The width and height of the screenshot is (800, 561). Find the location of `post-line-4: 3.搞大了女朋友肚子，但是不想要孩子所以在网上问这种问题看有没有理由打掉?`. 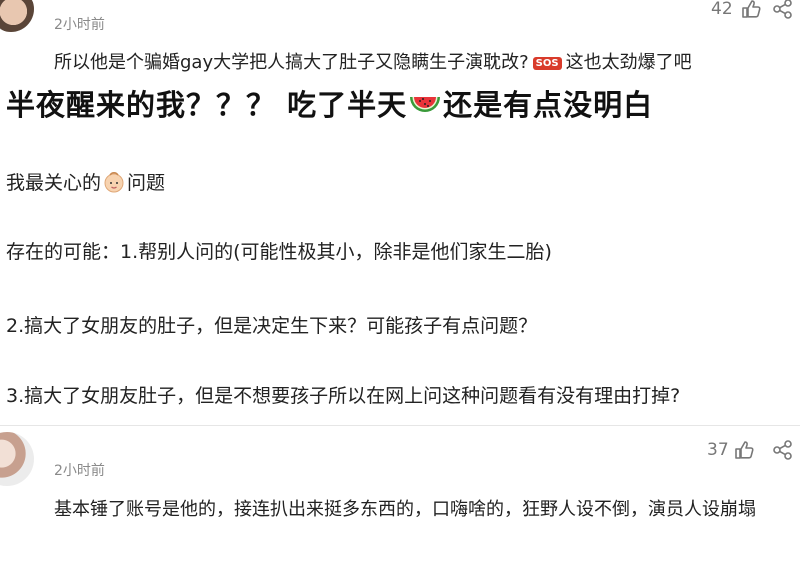

post-line-4: 3.搞大了女朋友肚子，但是不想要孩子所以在网上问这种问题看有没有理由打掉? is located at coordinates (343, 396).